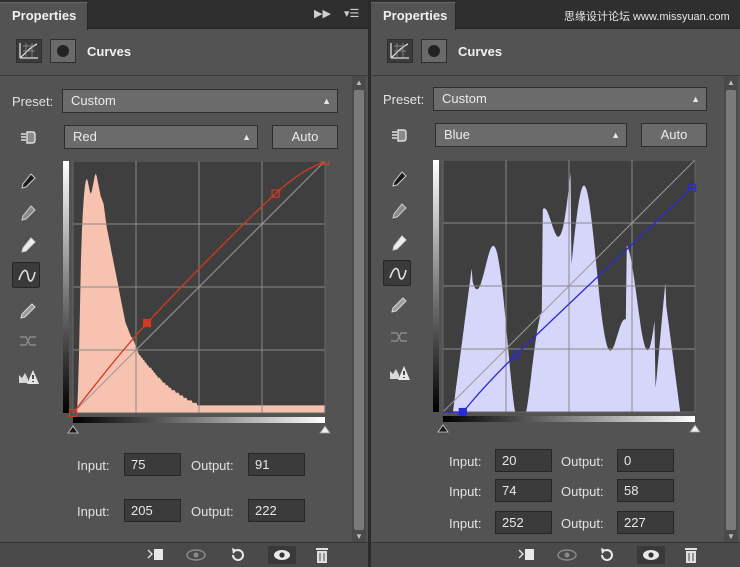 The width and height of the screenshot is (740, 567). I want to click on channel-dropdown: Red ▲, so click(161, 137).